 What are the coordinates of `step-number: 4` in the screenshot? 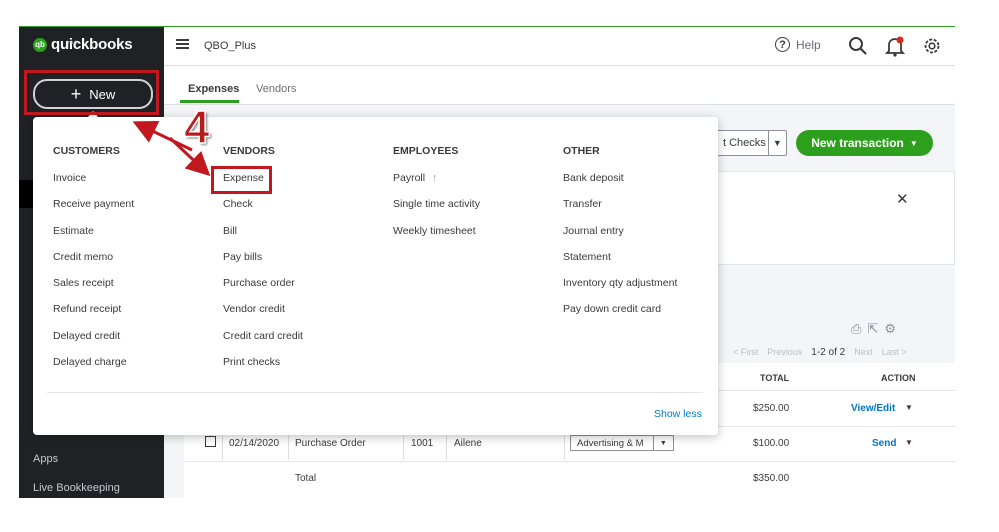 It's located at (196, 127).